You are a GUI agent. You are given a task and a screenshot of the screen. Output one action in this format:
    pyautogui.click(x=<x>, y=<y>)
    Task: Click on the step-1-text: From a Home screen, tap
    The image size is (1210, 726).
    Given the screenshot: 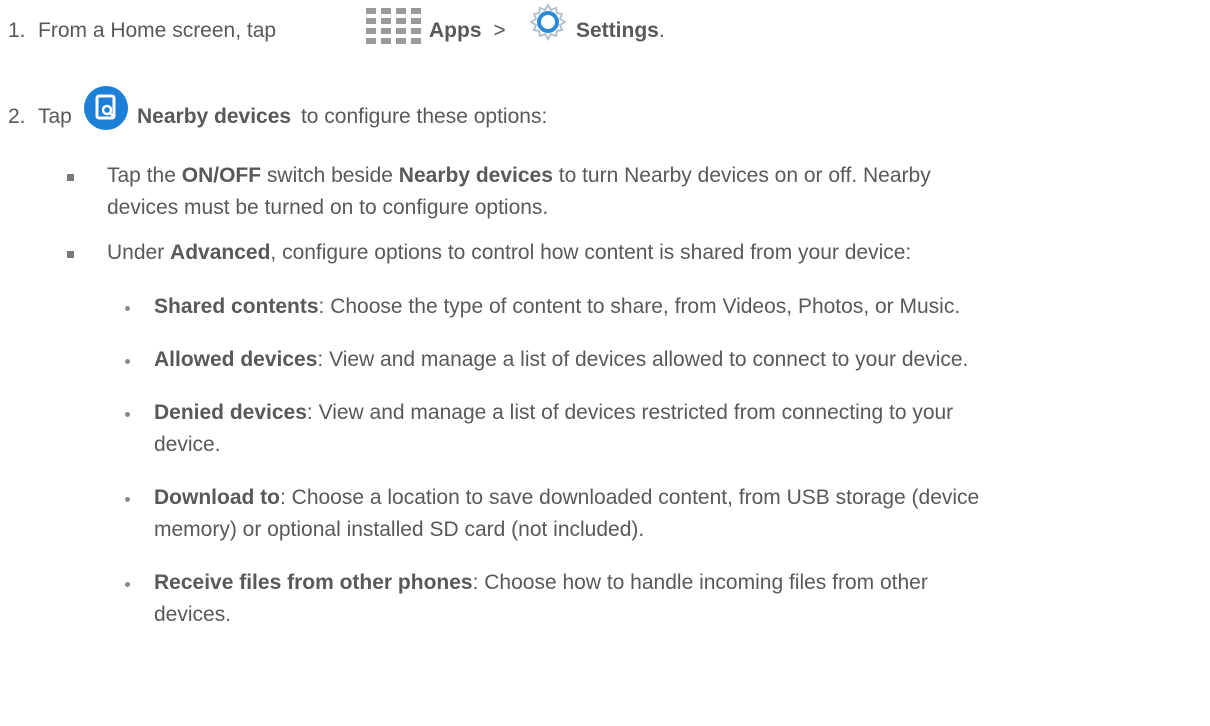 What is the action you would take?
    pyautogui.click(x=157, y=30)
    